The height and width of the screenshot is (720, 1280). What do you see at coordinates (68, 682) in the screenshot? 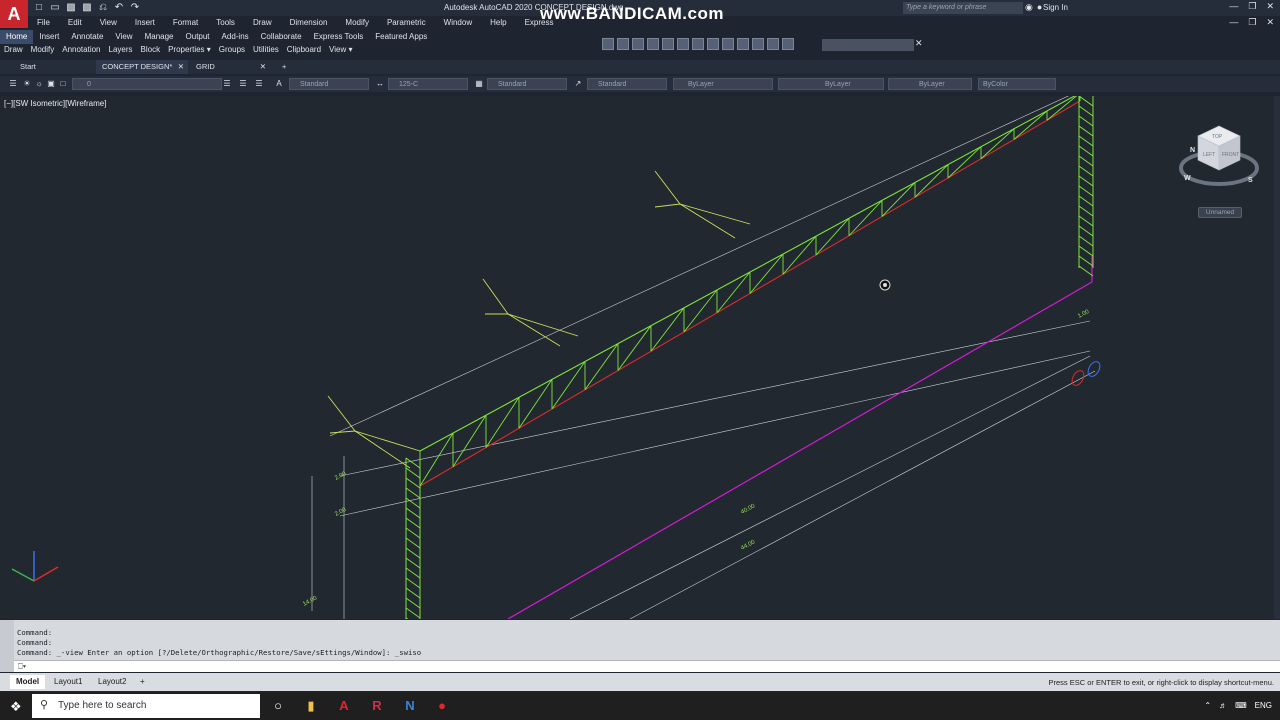
I see `tab-layout1: Layout1` at bounding box center [68, 682].